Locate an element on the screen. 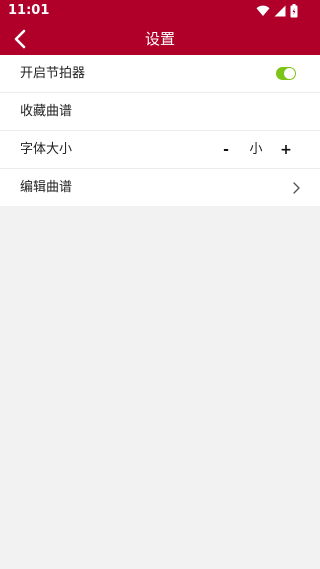  setting-row-edit: 编辑曲谱 is located at coordinates (160, 187).